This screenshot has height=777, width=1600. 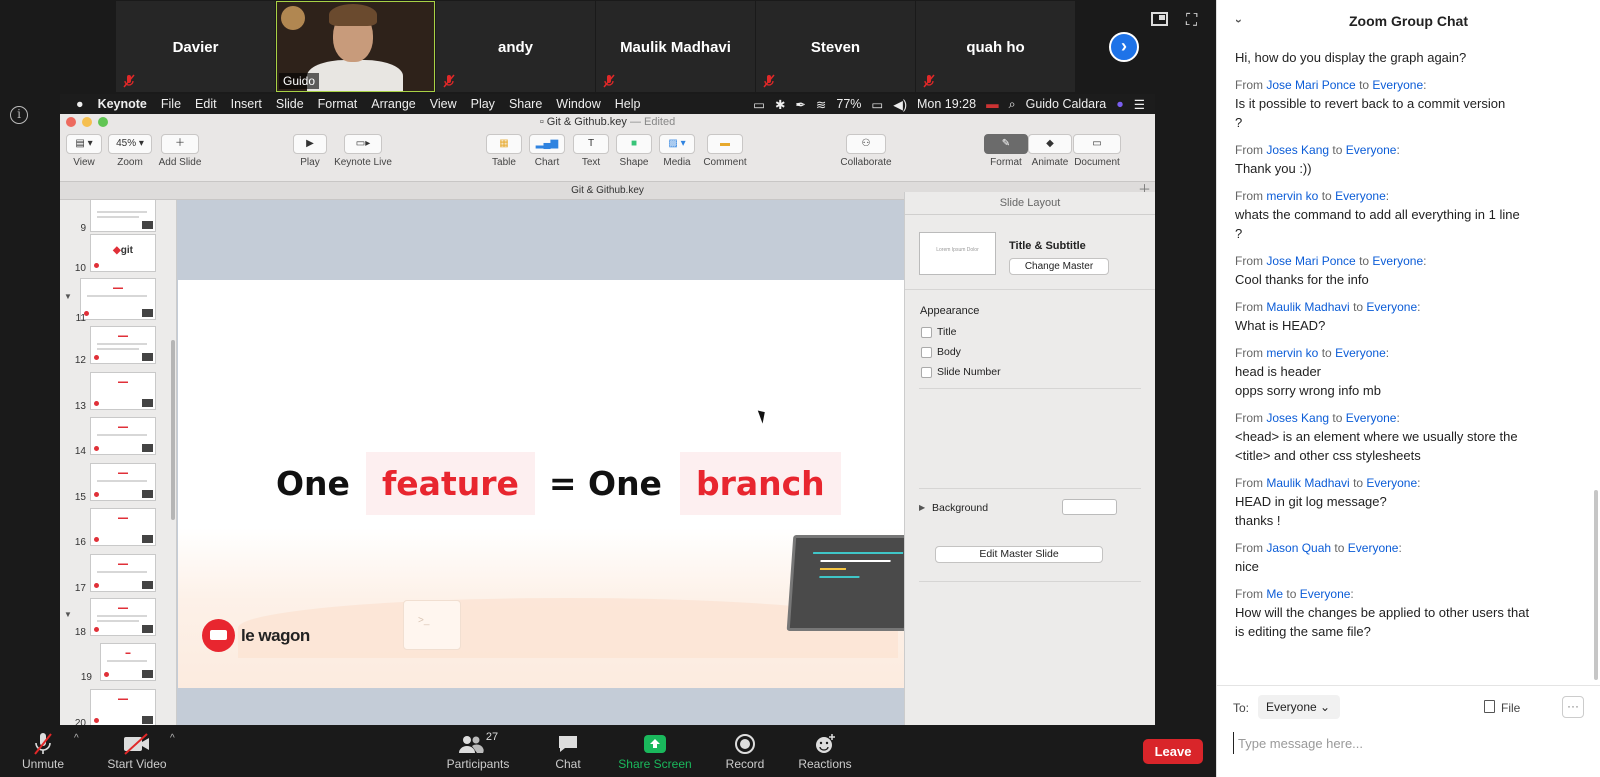 I want to click on slide-thumbnail: ▬▬ 11, so click(x=118, y=301).